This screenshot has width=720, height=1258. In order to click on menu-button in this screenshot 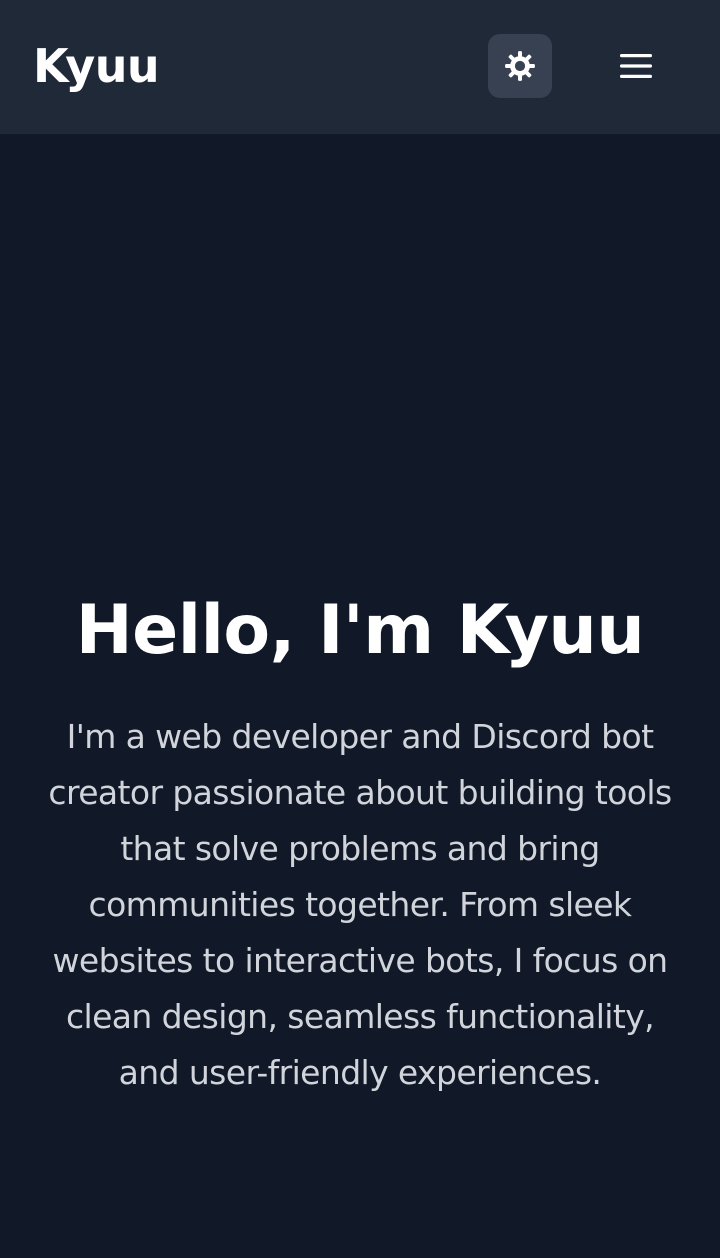, I will do `click(636, 66)`.